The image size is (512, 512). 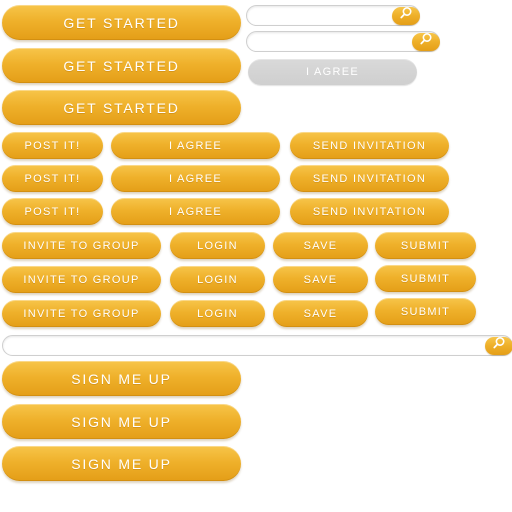 What do you see at coordinates (332, 72) in the screenshot?
I see `i-agree-button-disabled: I AGREE` at bounding box center [332, 72].